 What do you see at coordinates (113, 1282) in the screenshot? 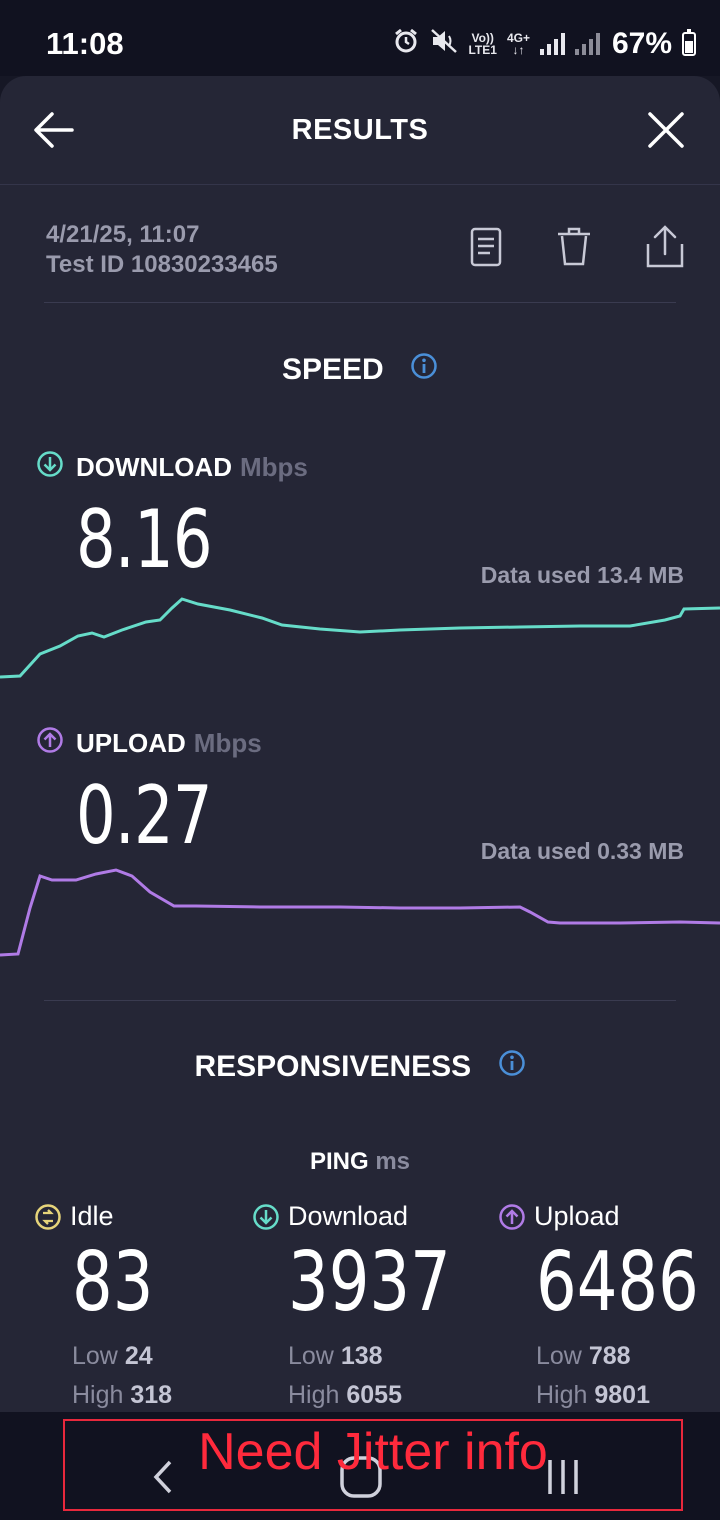
I see `ping-idle-value: 83` at bounding box center [113, 1282].